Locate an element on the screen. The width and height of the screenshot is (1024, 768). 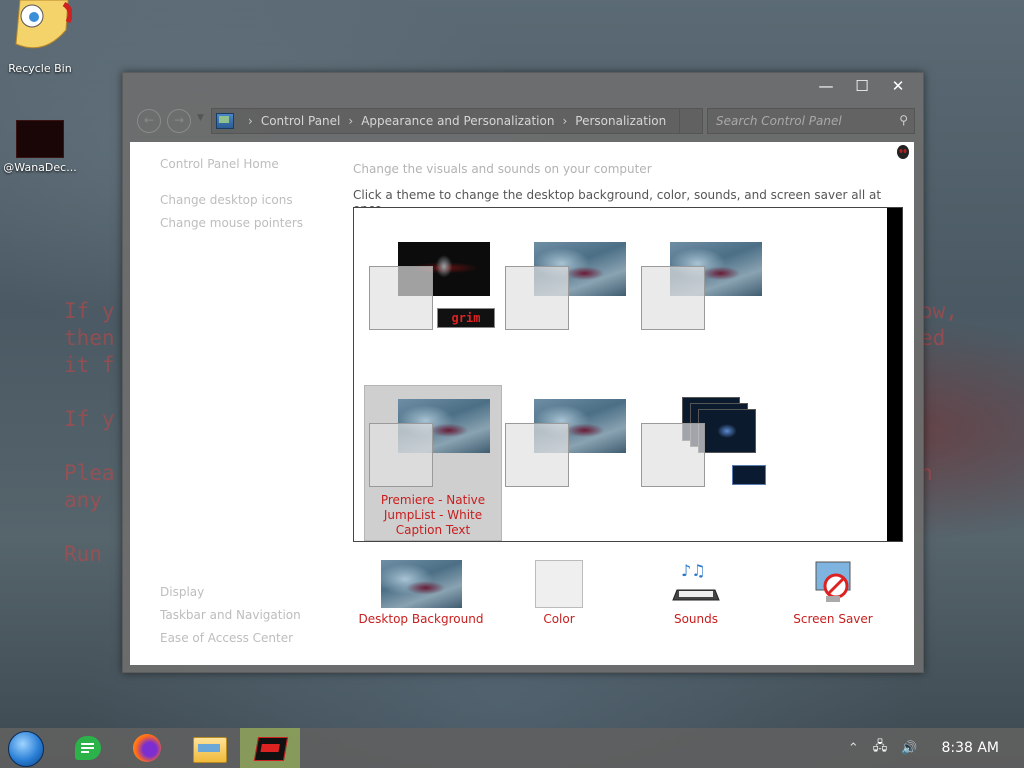
color-swatch-icon is located at coordinates (559, 584).